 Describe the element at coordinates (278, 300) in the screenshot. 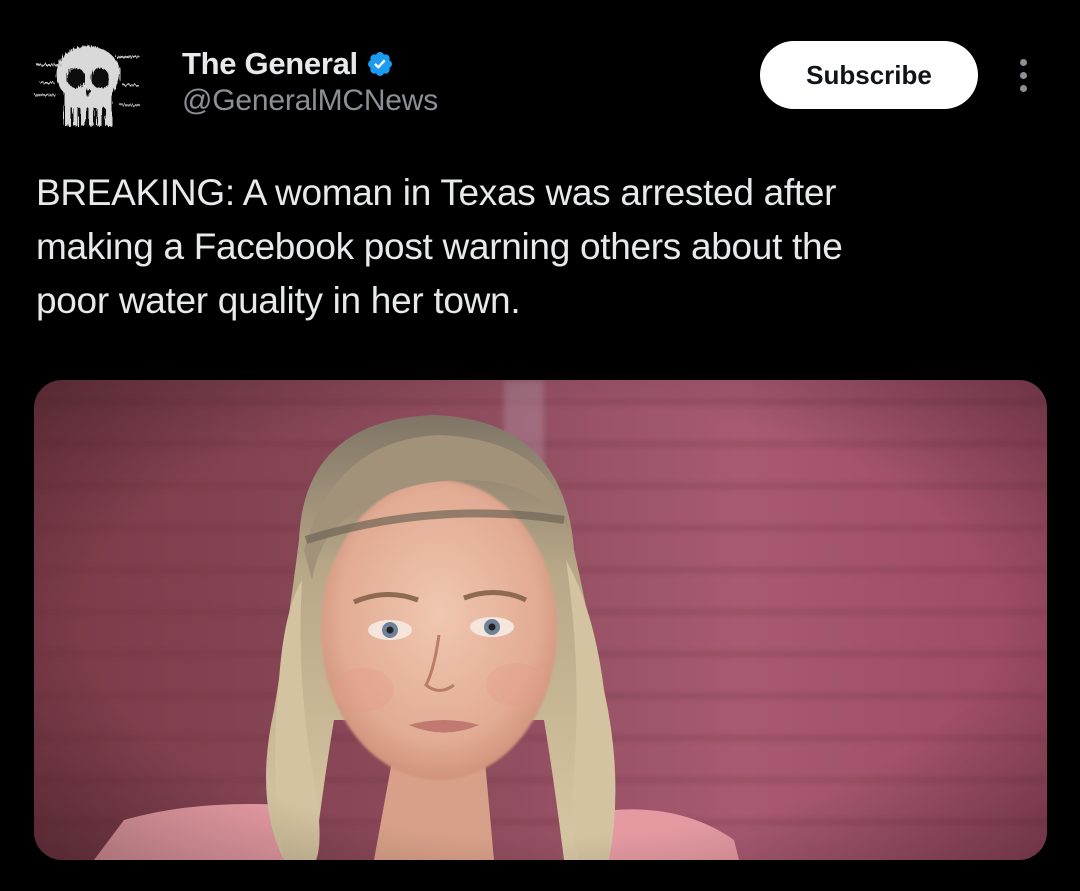

I see `post-text-line: poor water quality in her town.` at that location.